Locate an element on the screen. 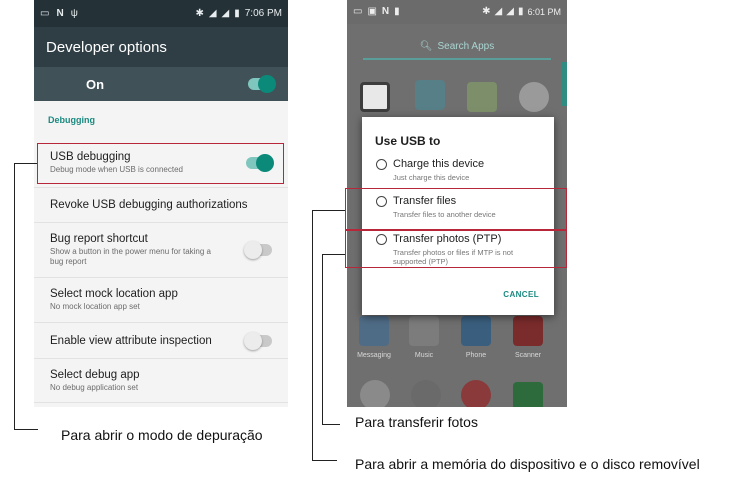  browser-icon is located at coordinates (375, 393).